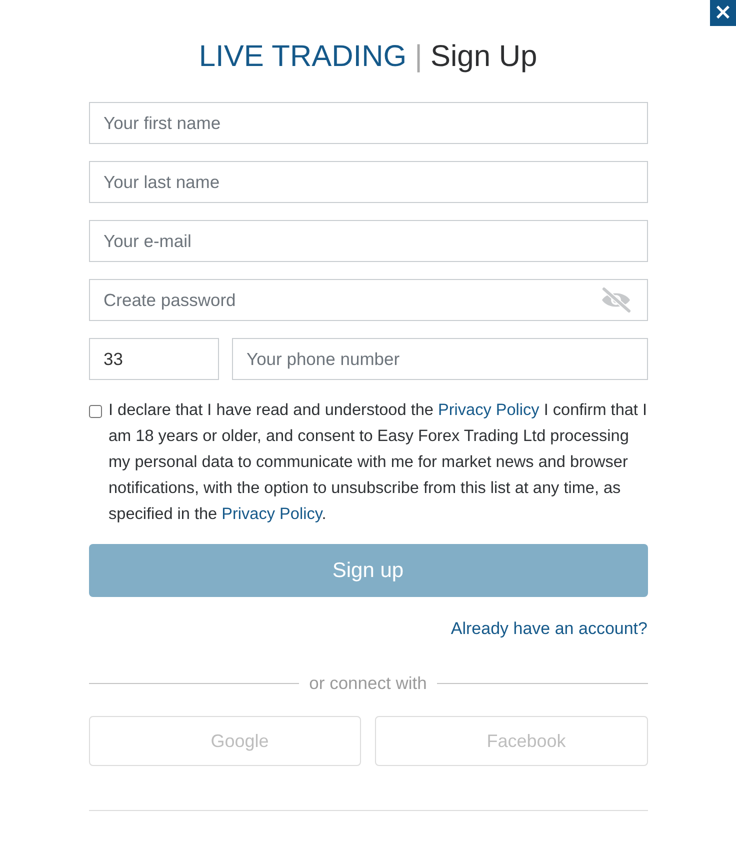 The height and width of the screenshot is (860, 736). What do you see at coordinates (368, 123) in the screenshot?
I see `input-field: Your first name` at bounding box center [368, 123].